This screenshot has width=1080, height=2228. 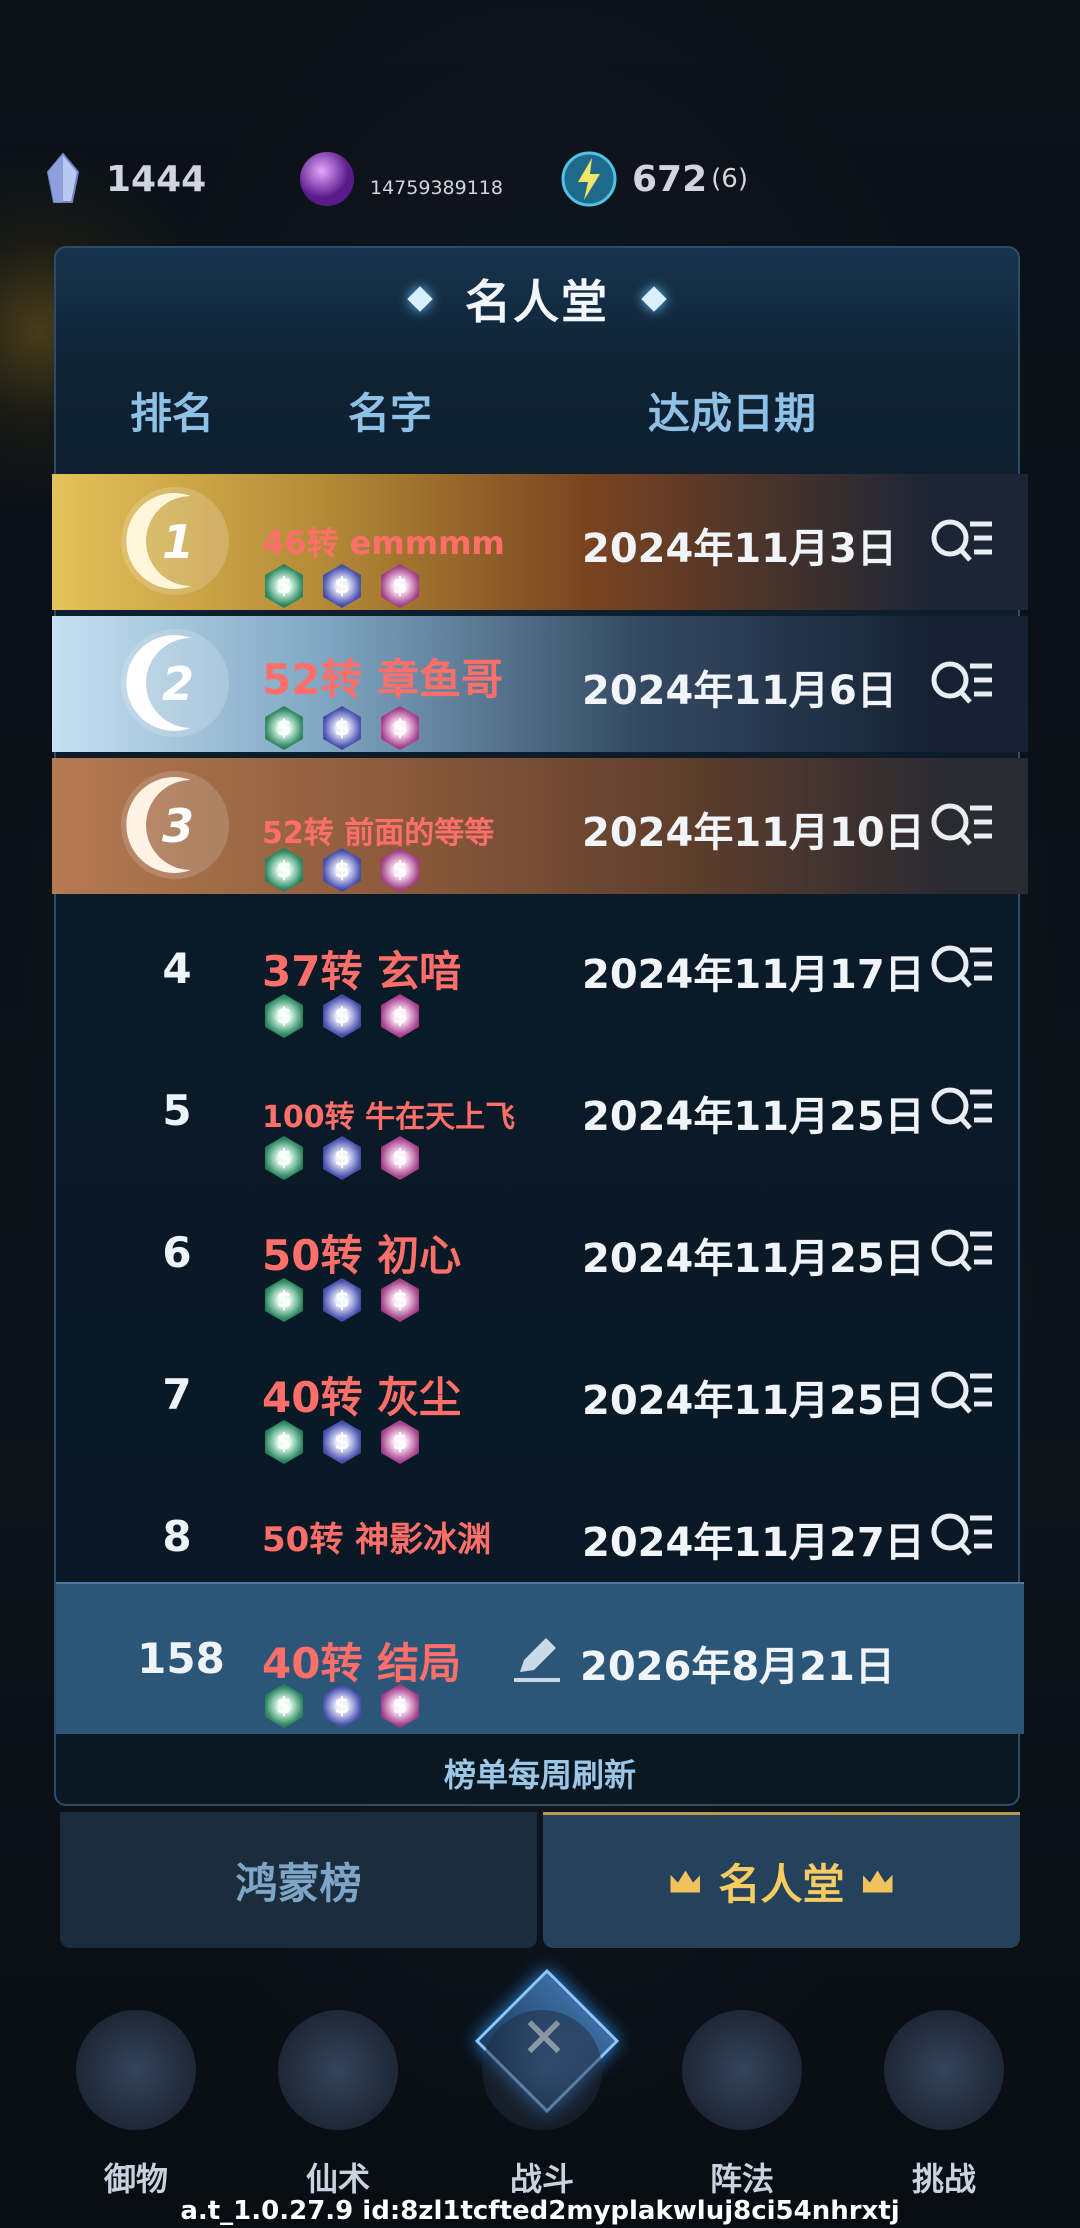 I want to click on rank-number: 8, so click(x=177, y=1536).